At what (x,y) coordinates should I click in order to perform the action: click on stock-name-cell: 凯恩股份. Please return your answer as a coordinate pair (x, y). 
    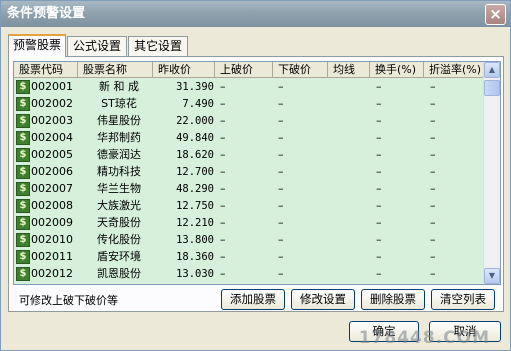
    Looking at the image, I should click on (119, 273).